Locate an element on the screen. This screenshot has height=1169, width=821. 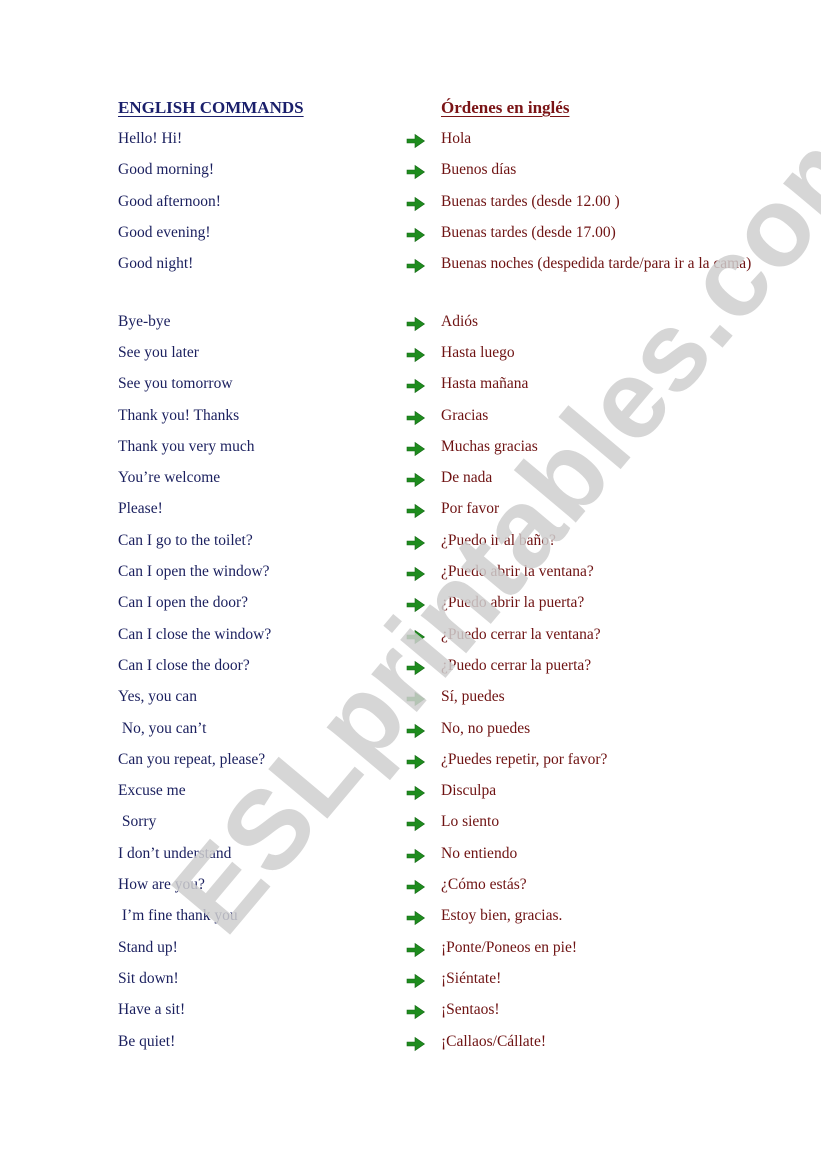
phrase-row: Sit down! ¡Siéntate! is located at coordinates (410, 983).